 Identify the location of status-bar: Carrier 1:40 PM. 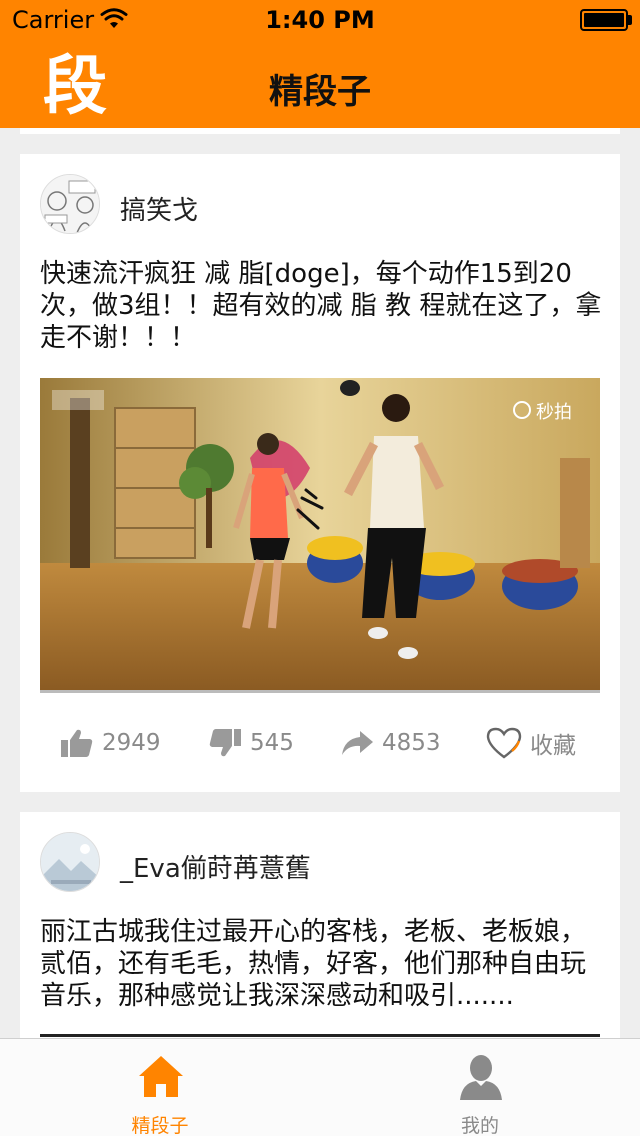
(320, 20).